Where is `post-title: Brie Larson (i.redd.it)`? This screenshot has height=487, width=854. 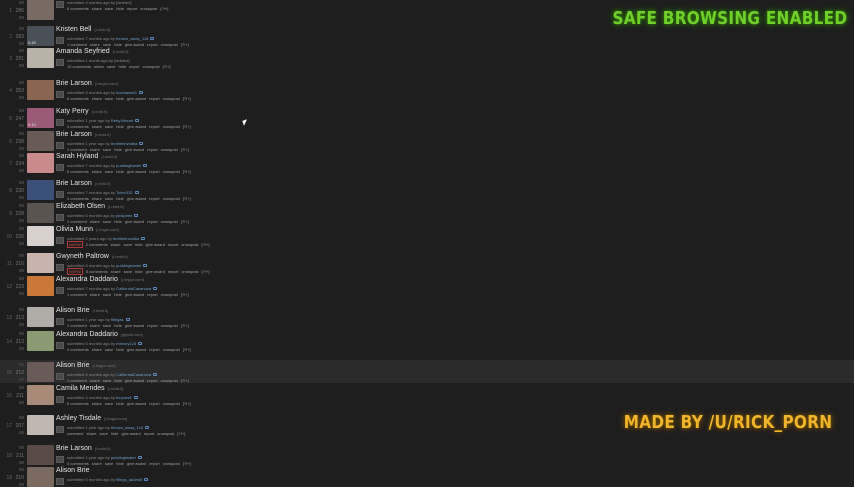
post-title: Brie Larson (i.redd.it) is located at coordinates (83, 134).